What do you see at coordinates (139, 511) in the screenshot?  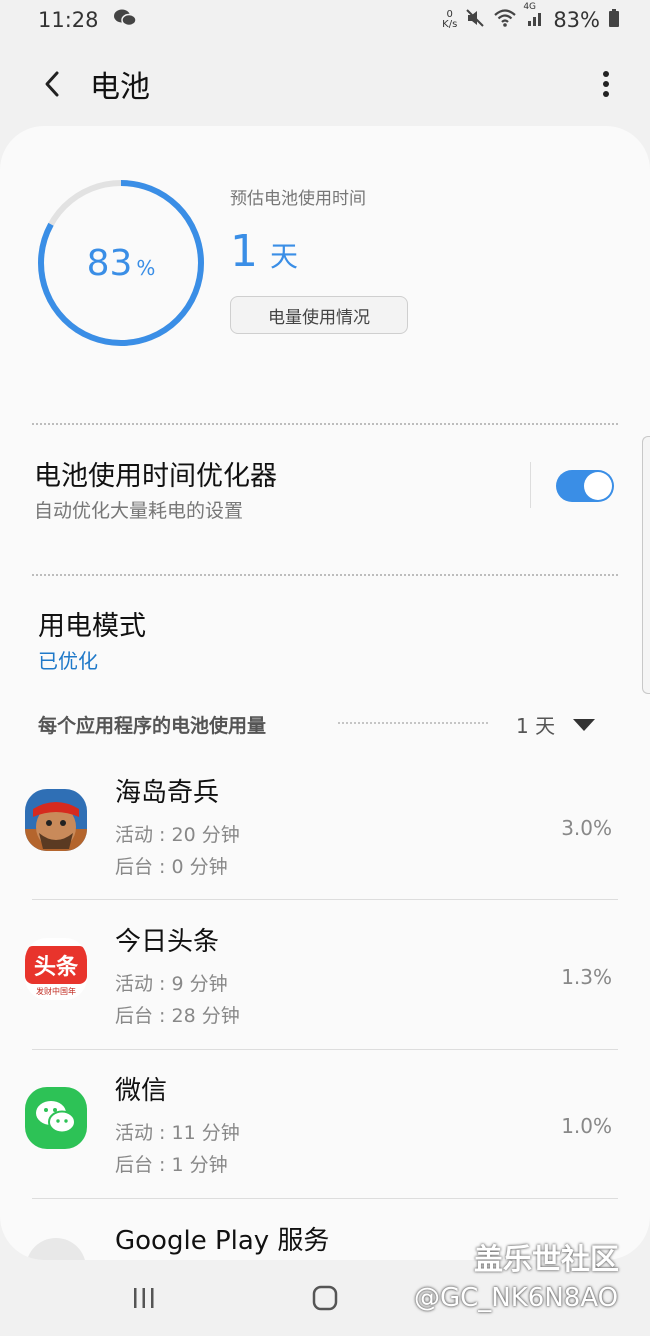 I see `optimizer-subtitle: 自动优化大量耗电的设置` at bounding box center [139, 511].